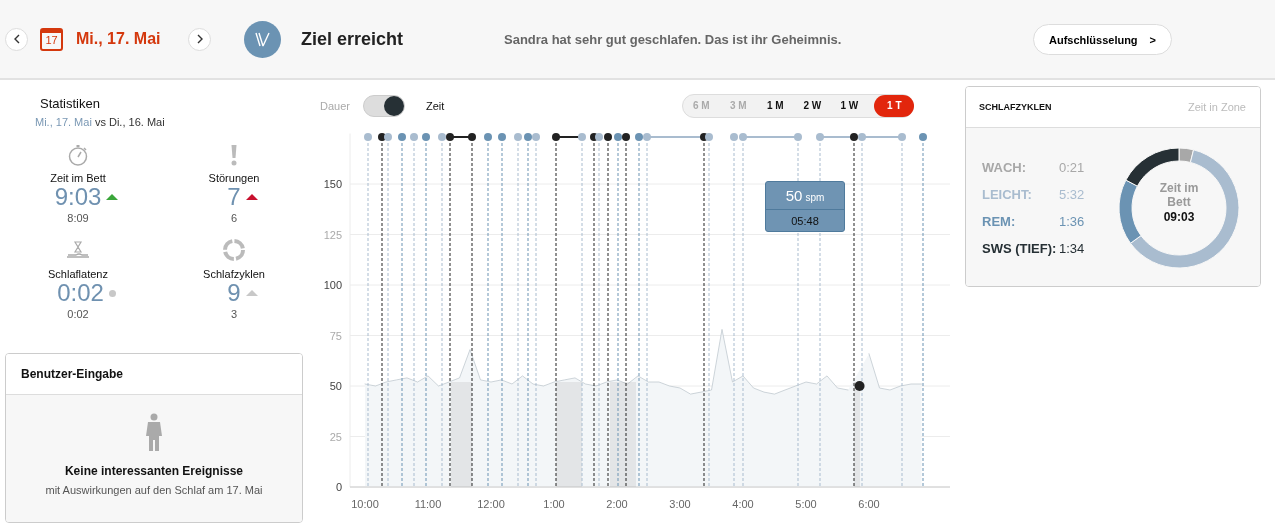 The height and width of the screenshot is (532, 1275). Describe the element at coordinates (491, 504) in the screenshot. I see `axis-label: 12:00` at that location.